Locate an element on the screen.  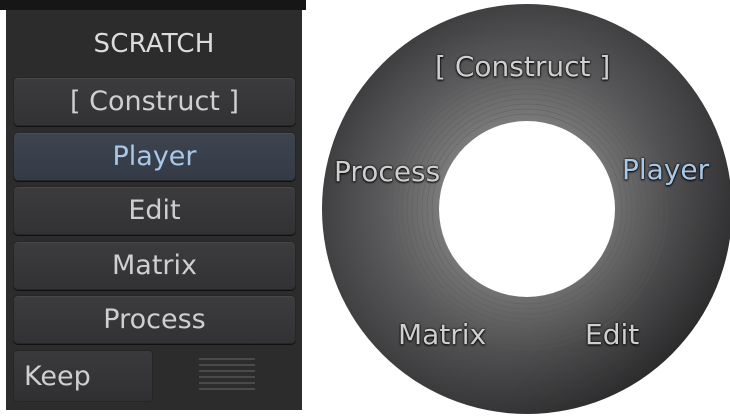
radial-item-edit: Edit is located at coordinates (612, 334).